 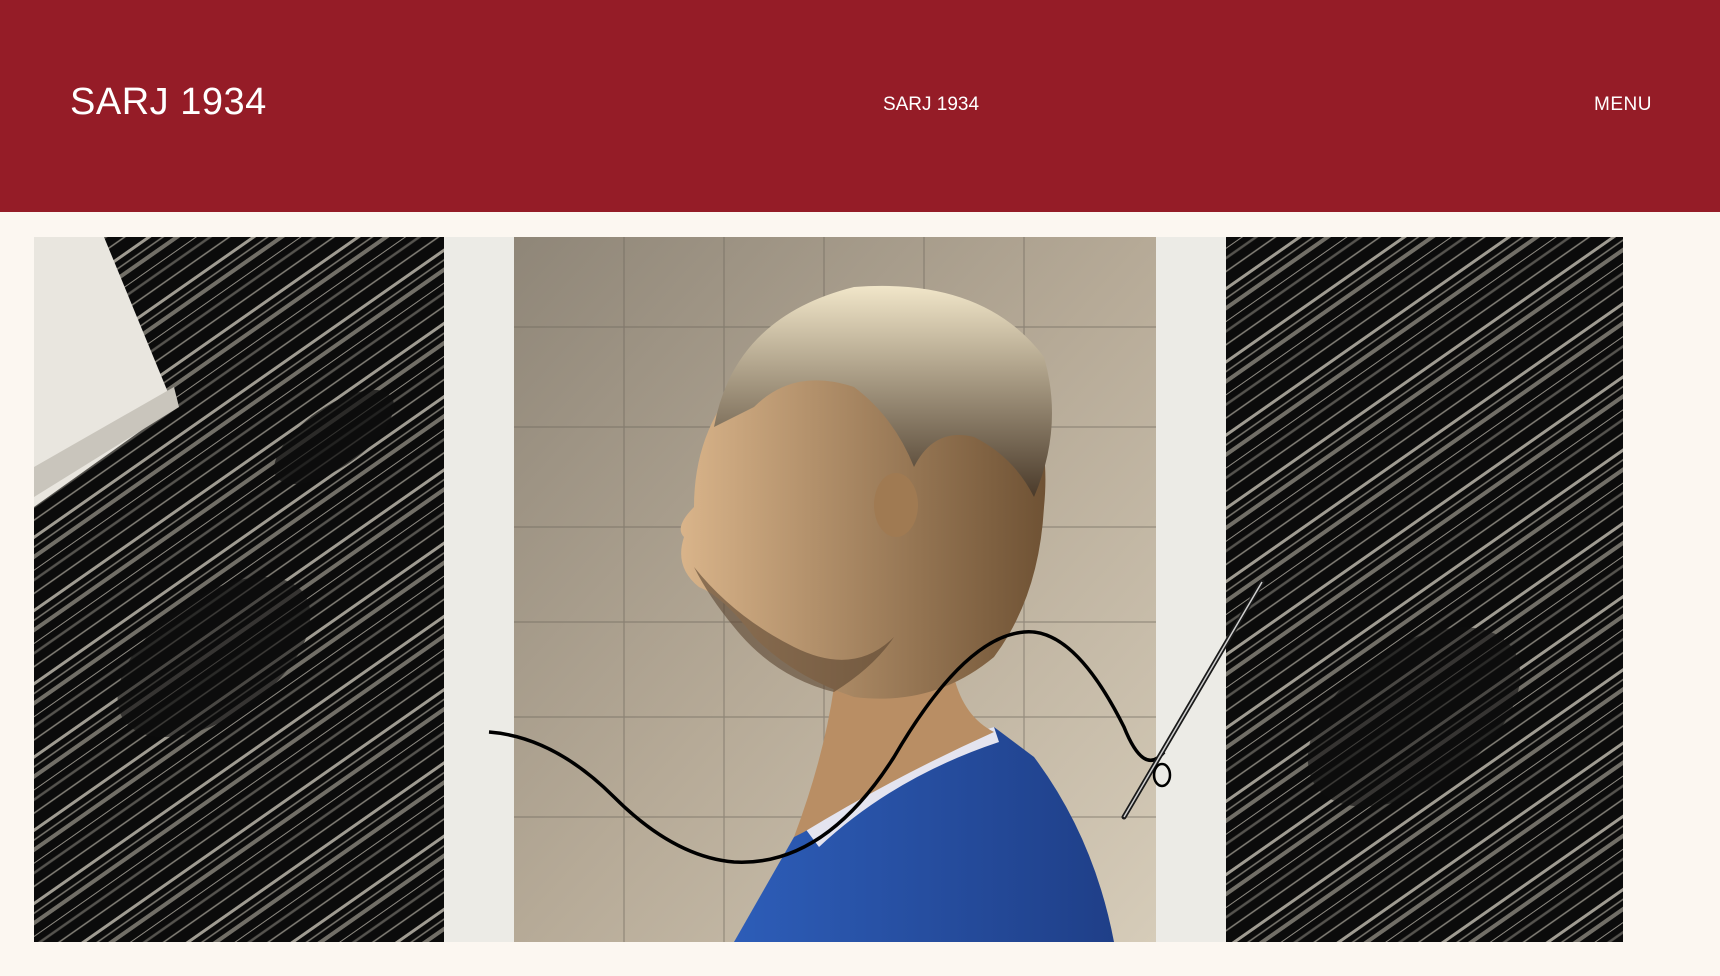 What do you see at coordinates (931, 104) in the screenshot?
I see `header-center-title: SARJ 1934` at bounding box center [931, 104].